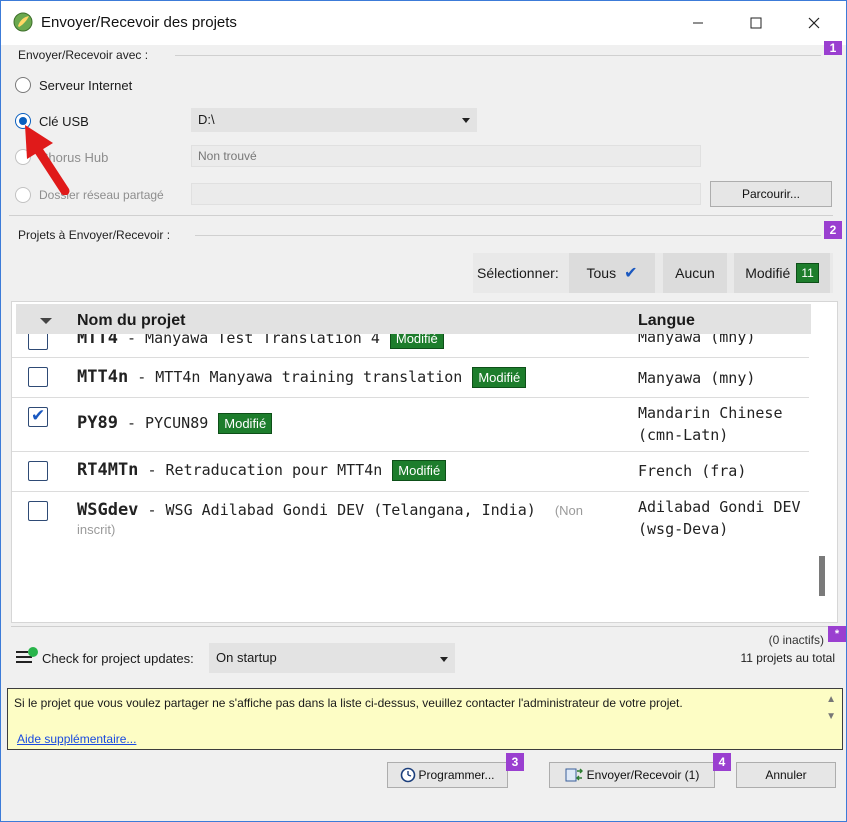  What do you see at coordinates (666, 321) in the screenshot?
I see `column-header-language: Langue` at bounding box center [666, 321].